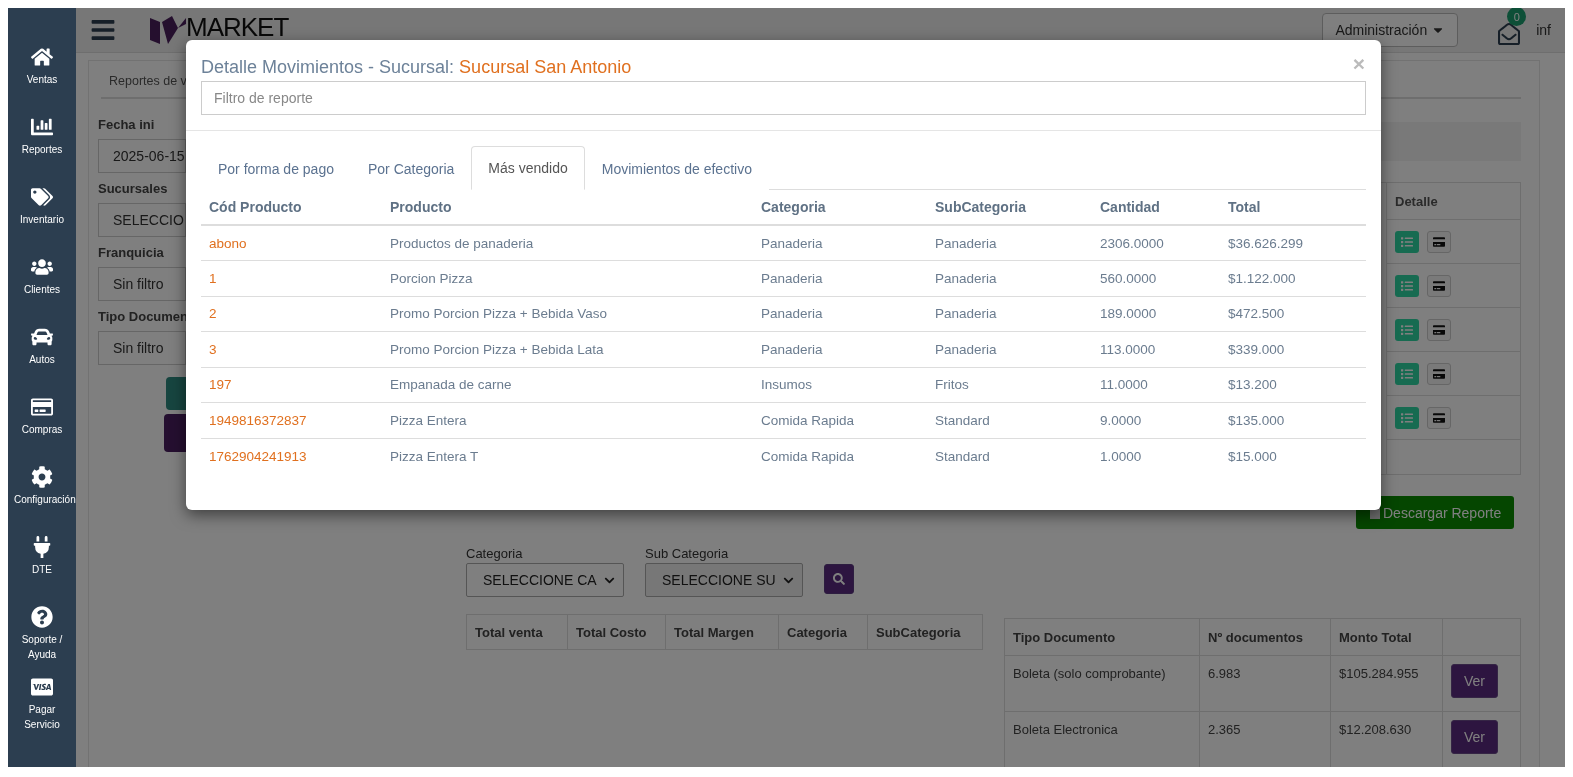  Describe the element at coordinates (1293, 243) in the screenshot. I see `table-cell: $36.626.299` at that location.